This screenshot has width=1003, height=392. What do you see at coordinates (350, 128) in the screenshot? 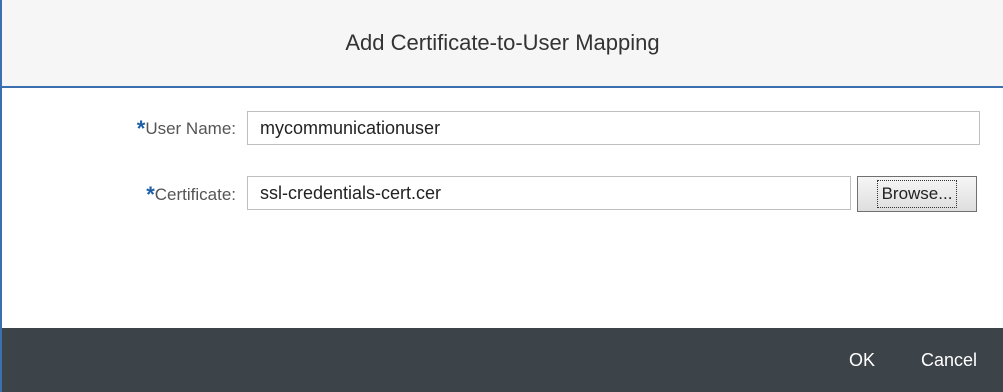
I see `user-name-value: mycommunicationuser` at bounding box center [350, 128].